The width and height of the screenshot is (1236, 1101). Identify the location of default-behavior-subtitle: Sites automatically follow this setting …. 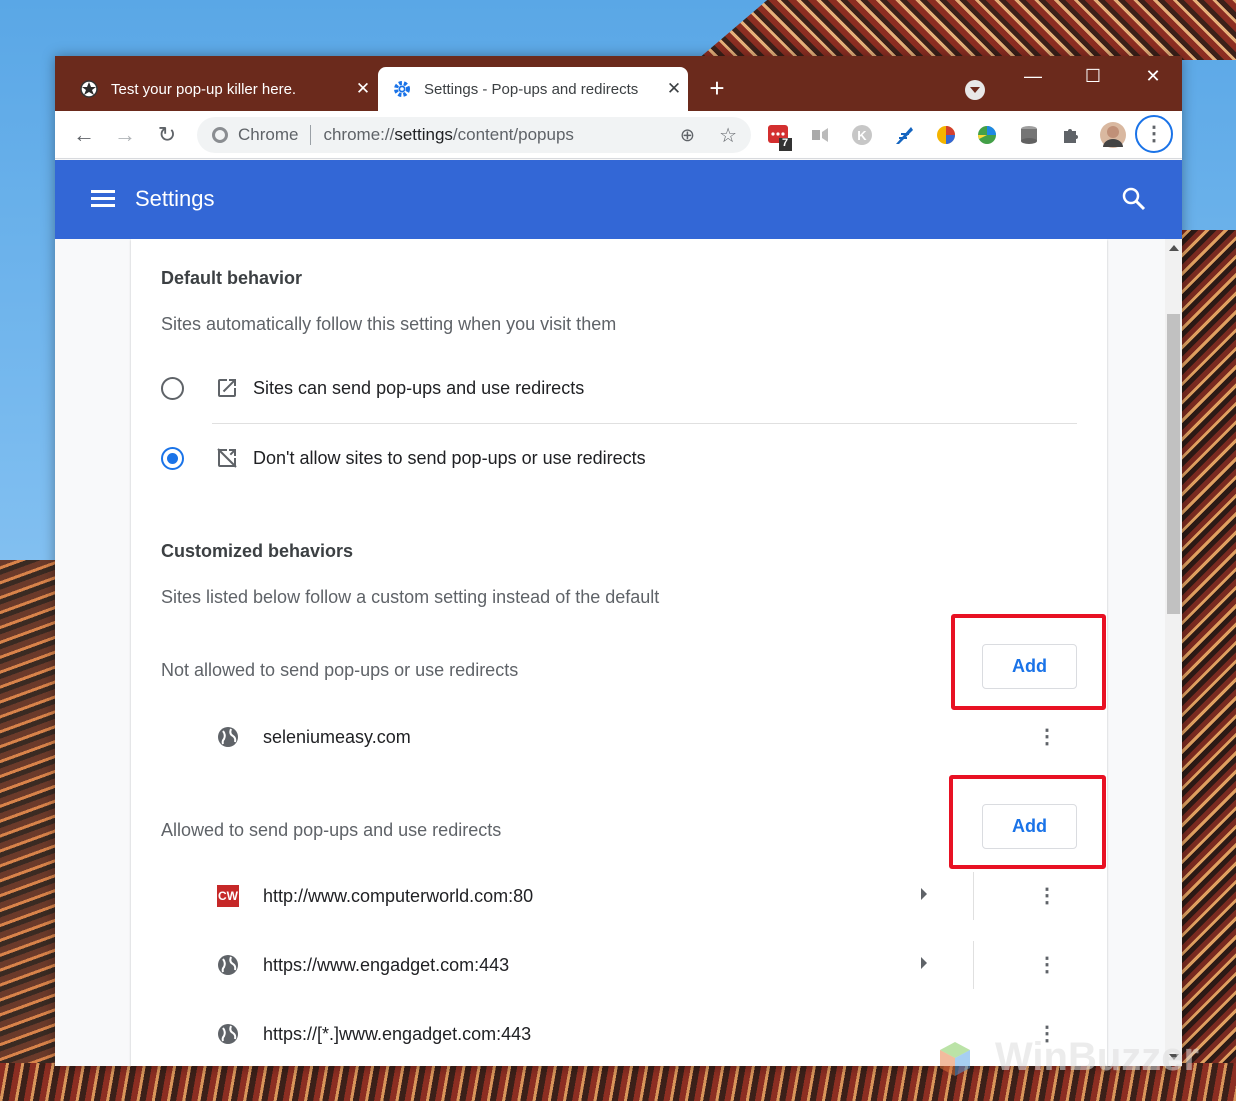
(389, 324).